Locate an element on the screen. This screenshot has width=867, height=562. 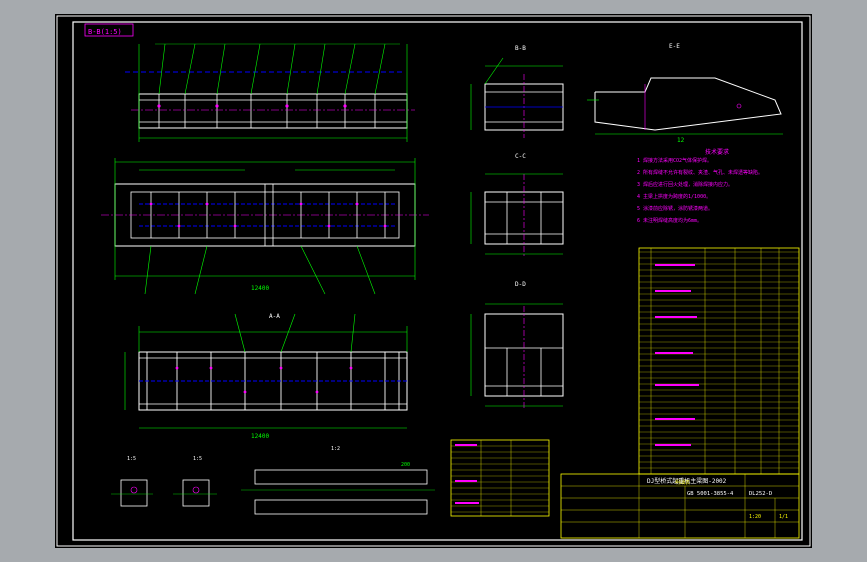
bot-length-dim: 12400 is located at coordinates (260, 436).